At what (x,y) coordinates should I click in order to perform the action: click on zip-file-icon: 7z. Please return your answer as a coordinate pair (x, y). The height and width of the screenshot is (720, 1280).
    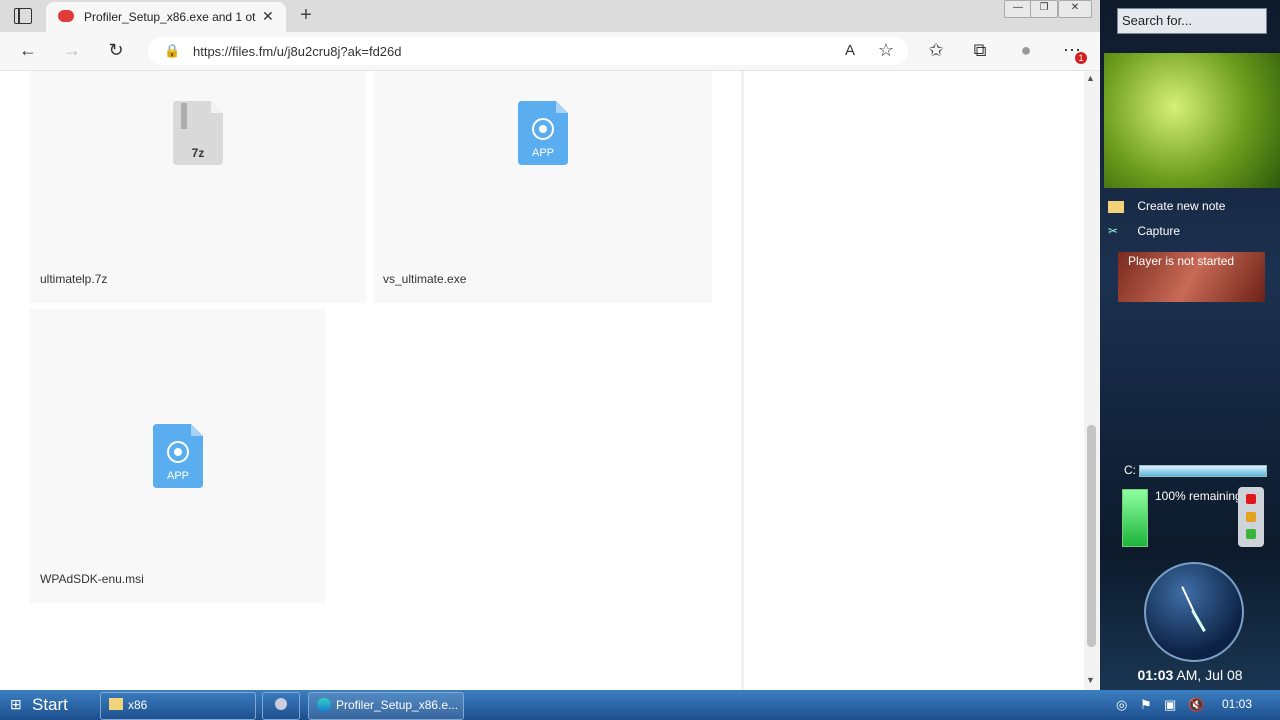
    Looking at the image, I should click on (198, 133).